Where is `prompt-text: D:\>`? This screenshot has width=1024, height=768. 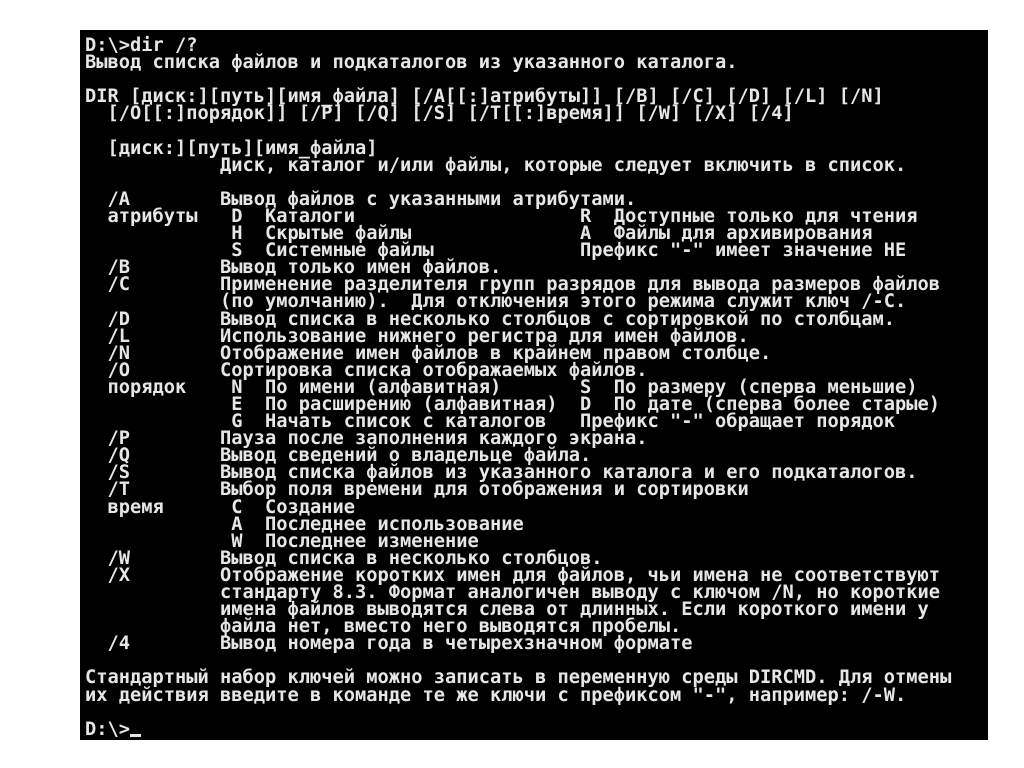 prompt-text: D:\> is located at coordinates (108, 729).